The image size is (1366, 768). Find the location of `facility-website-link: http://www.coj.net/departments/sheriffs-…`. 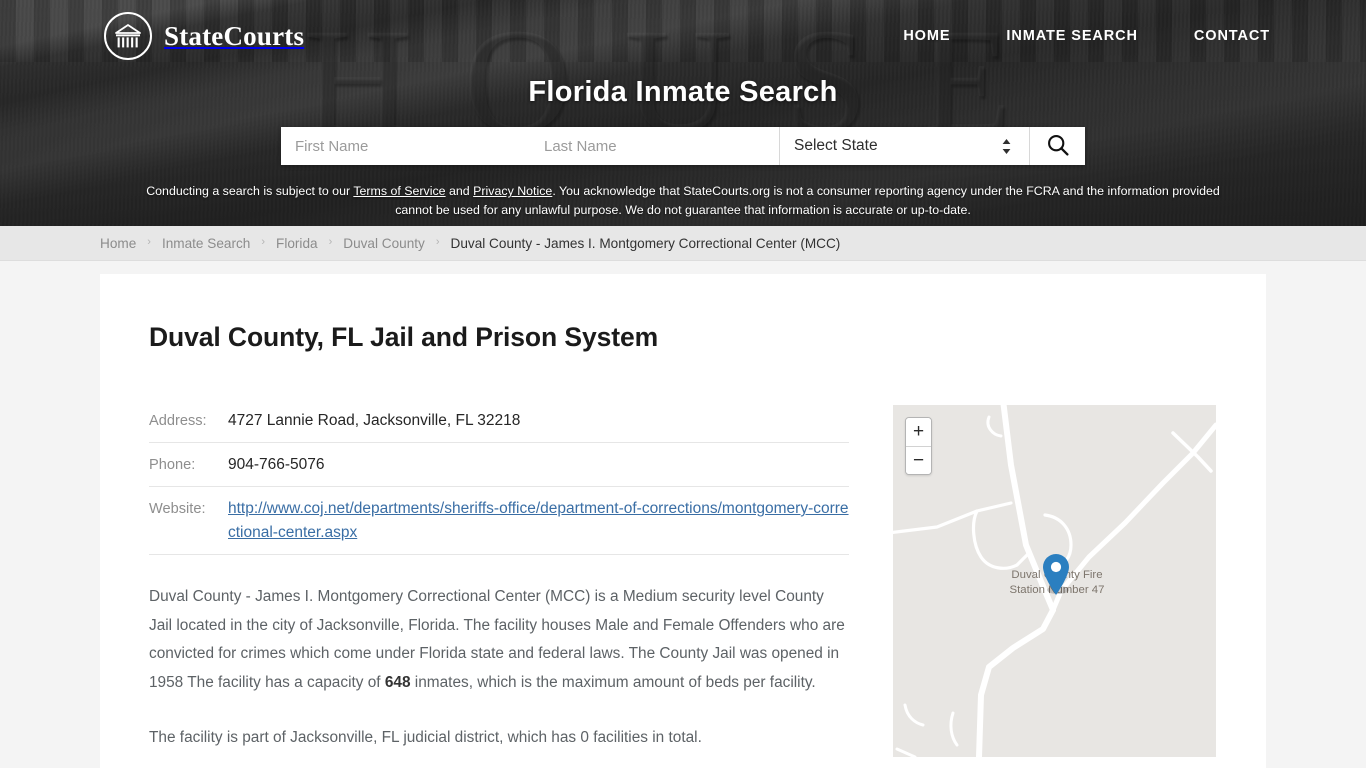

facility-website-link: http://www.coj.net/departments/sheriffs-… is located at coordinates (538, 520).